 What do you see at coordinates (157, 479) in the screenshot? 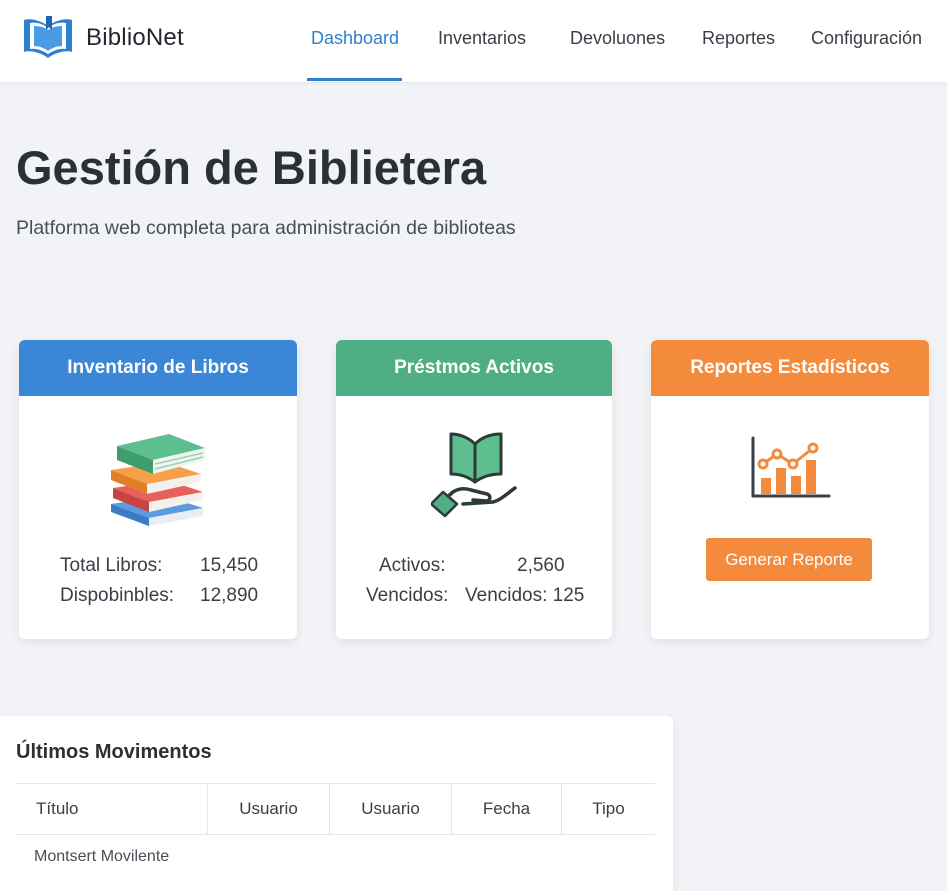
I see `book-stack-icon` at bounding box center [157, 479].